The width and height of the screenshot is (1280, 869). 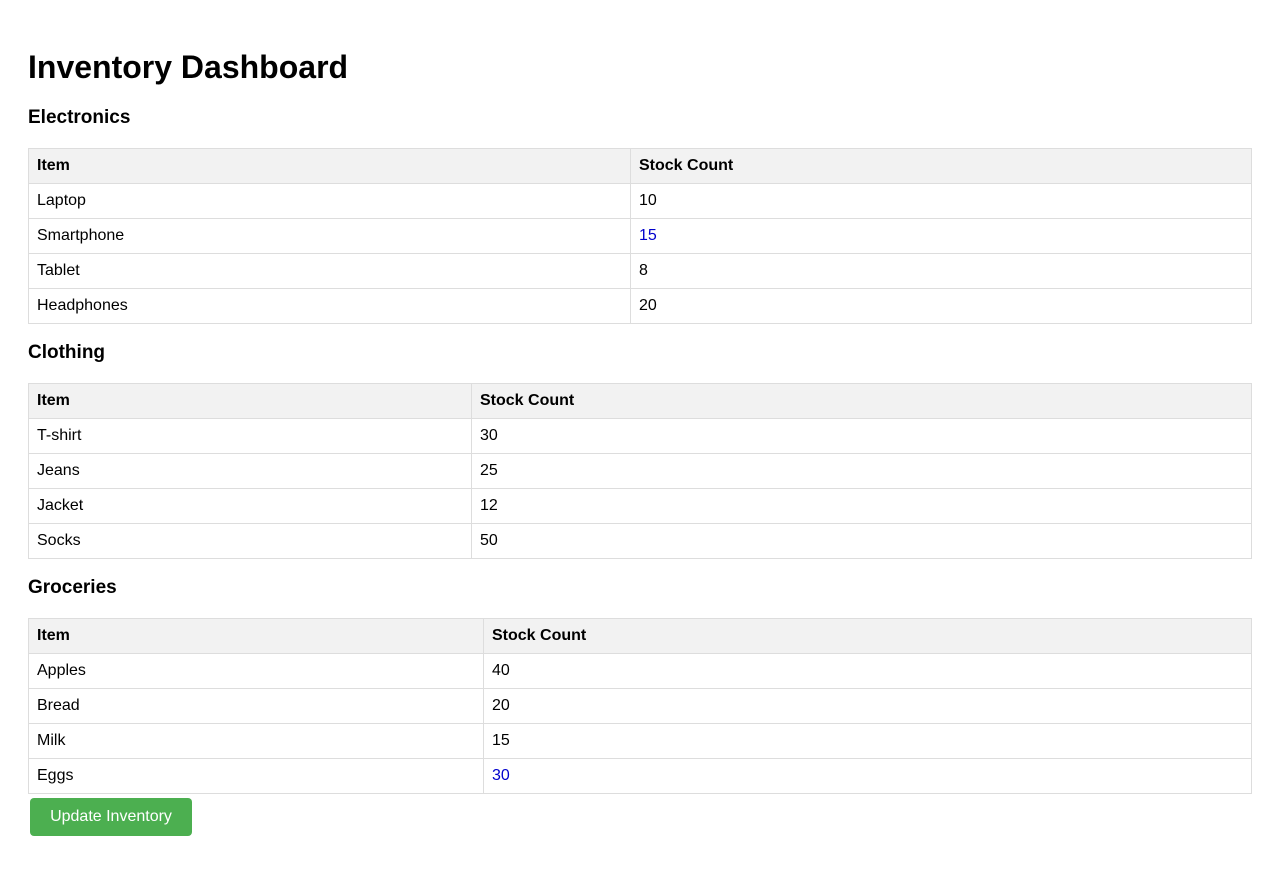 I want to click on item-name-cell: Tablet, so click(x=329, y=271).